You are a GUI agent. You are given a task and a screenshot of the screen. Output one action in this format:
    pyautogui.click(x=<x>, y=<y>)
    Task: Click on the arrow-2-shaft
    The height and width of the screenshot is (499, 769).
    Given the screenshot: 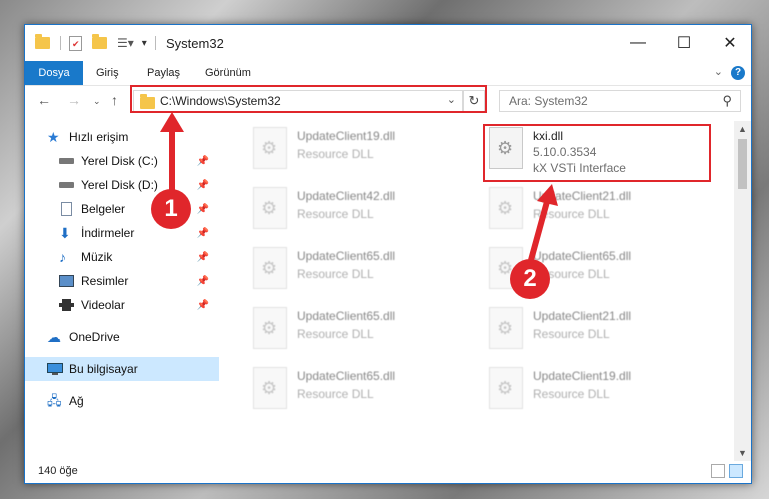 What is the action you would take?
    pyautogui.click(x=539, y=229)
    